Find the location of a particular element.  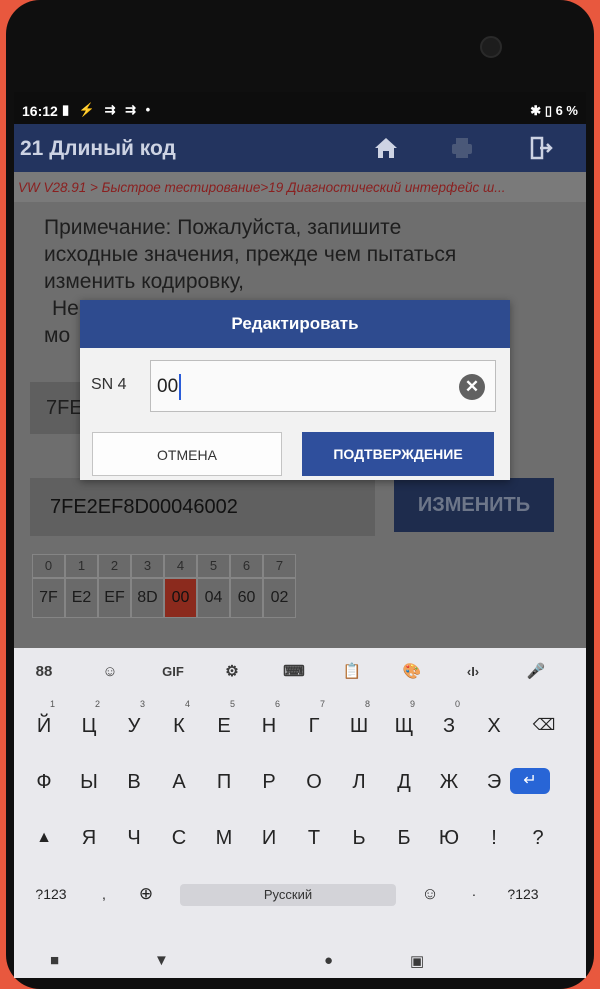

home-icon is located at coordinates (386, 148).